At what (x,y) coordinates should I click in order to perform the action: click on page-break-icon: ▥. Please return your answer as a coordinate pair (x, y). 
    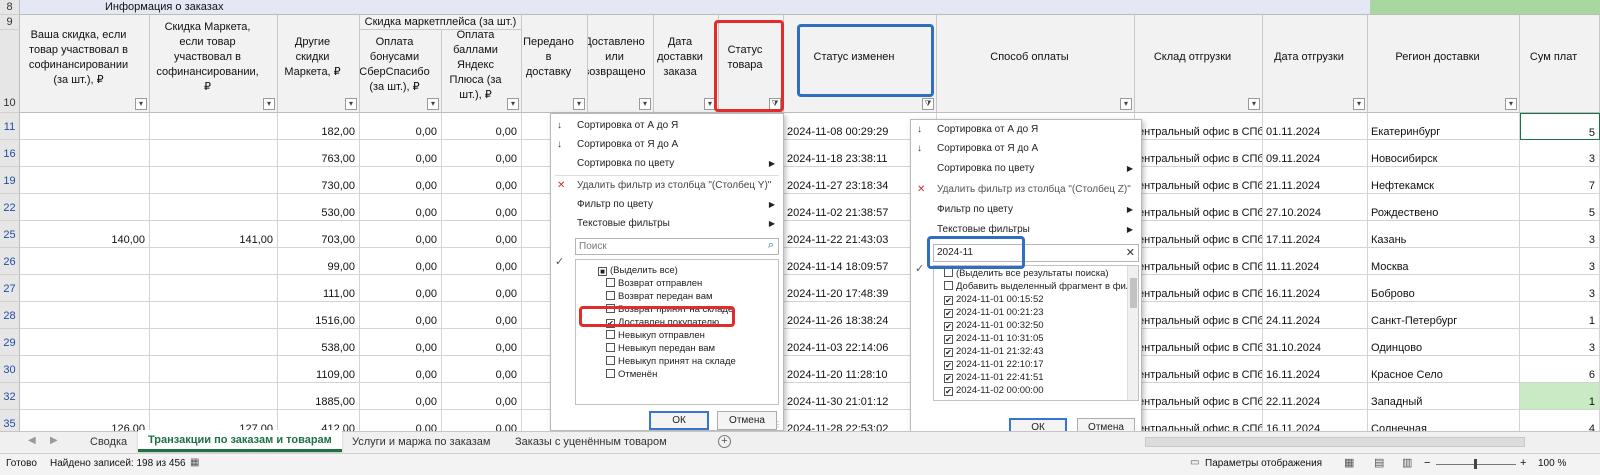
    Looking at the image, I should click on (1407, 462).